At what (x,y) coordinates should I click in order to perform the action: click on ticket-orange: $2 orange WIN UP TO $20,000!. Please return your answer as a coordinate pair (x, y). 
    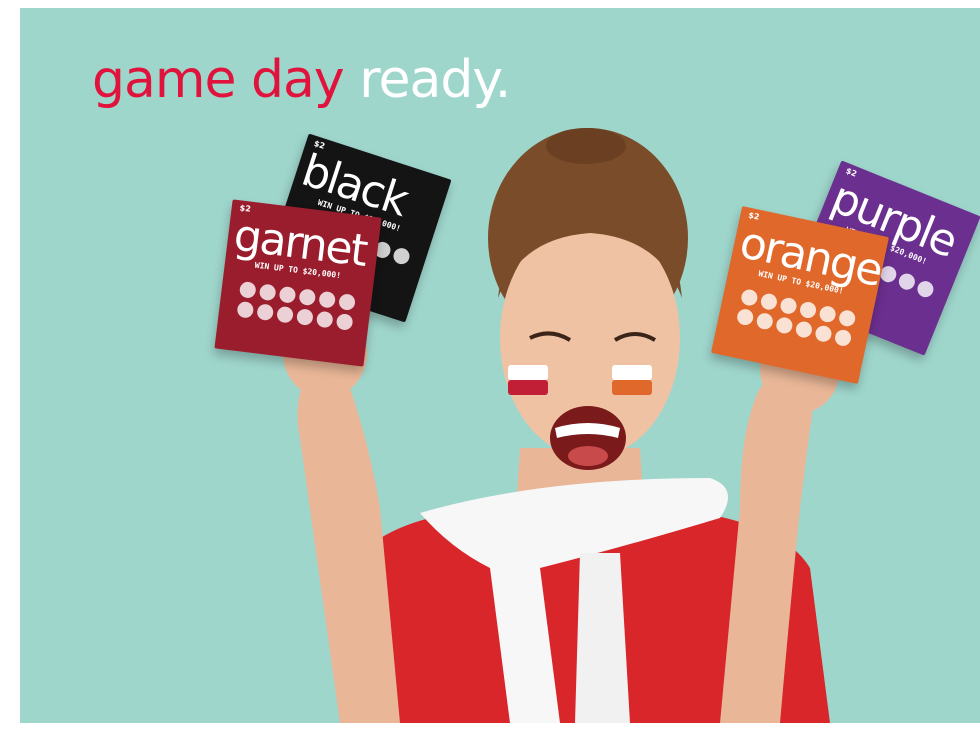
    Looking at the image, I should click on (800, 295).